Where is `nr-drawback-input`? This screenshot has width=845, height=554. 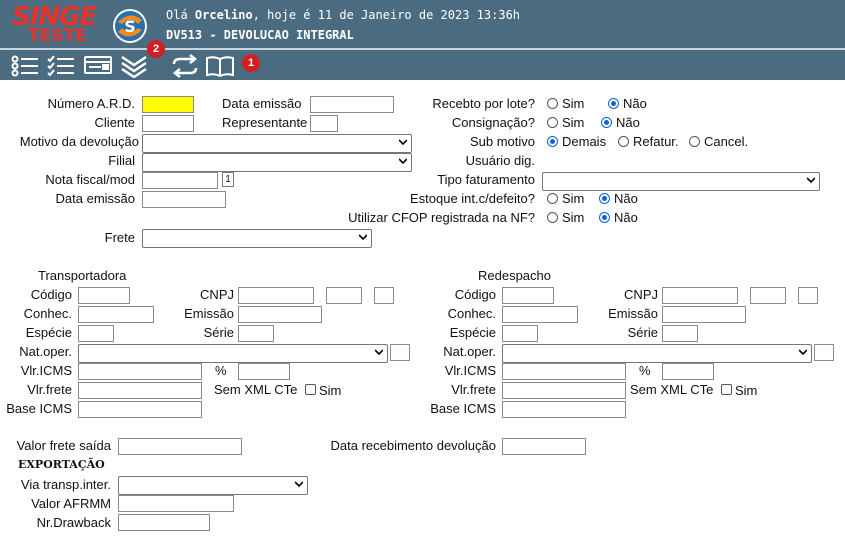 nr-drawback-input is located at coordinates (164, 522).